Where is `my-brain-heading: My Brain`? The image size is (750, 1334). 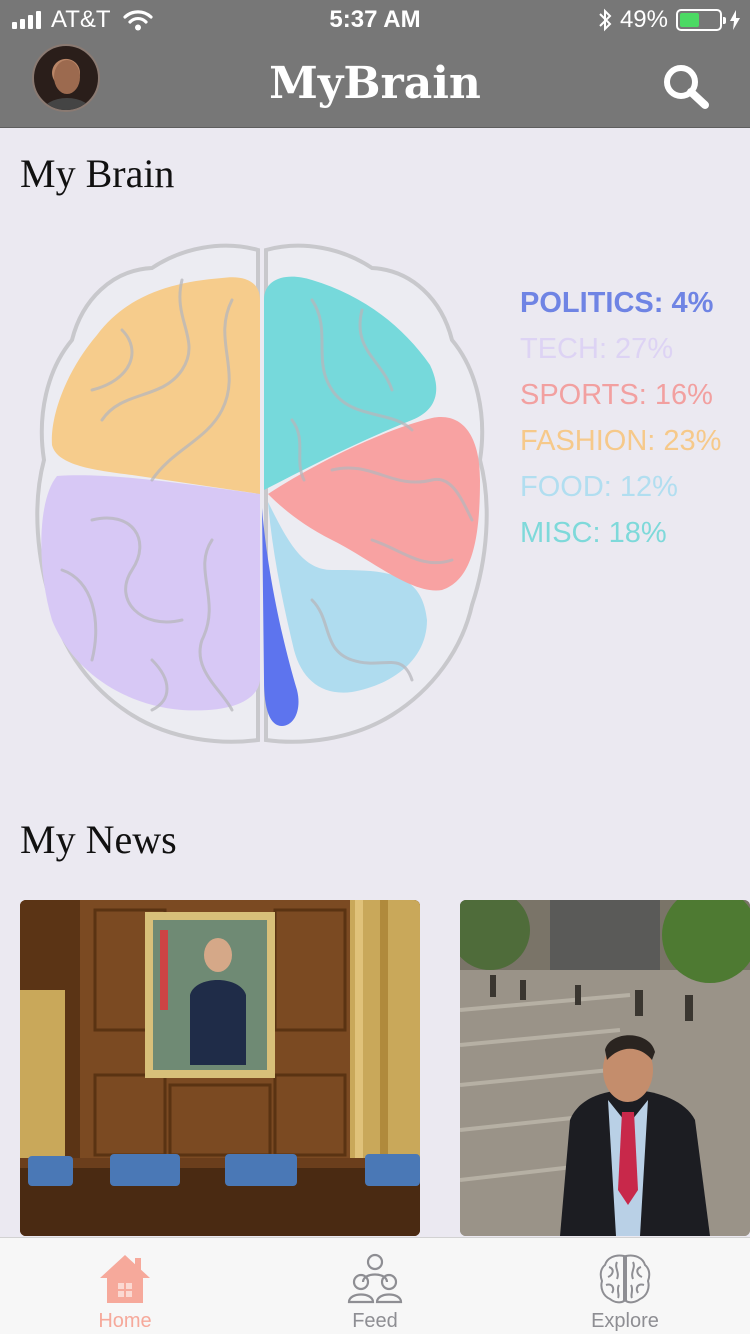
my-brain-heading: My Brain is located at coordinates (97, 173).